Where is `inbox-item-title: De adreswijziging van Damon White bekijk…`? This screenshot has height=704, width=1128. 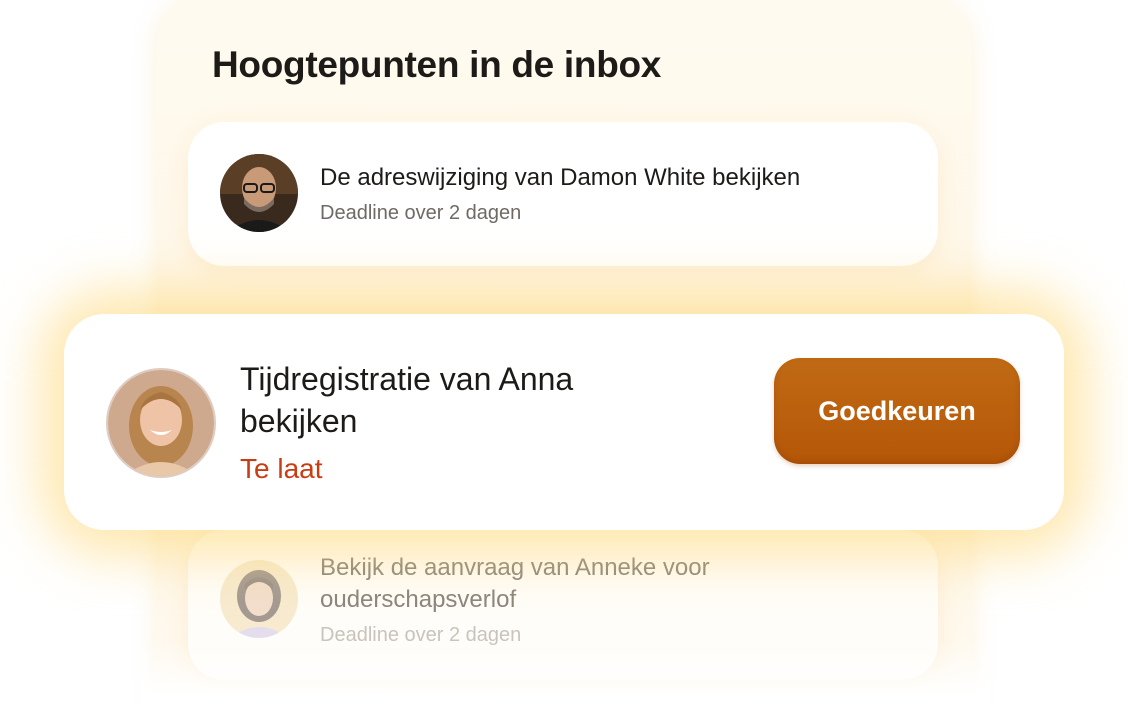
inbox-item-title: De adreswijziging van Damon White bekijk… is located at coordinates (560, 177).